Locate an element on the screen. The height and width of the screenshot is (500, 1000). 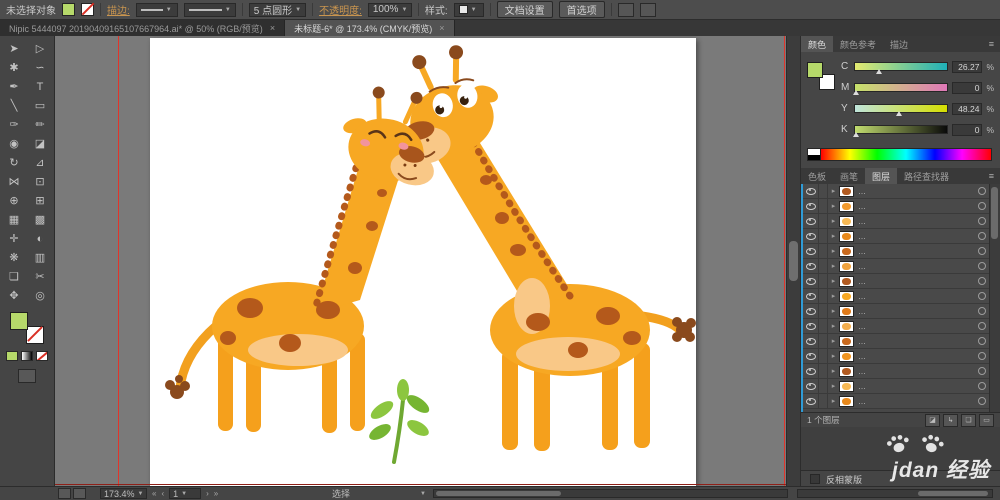
tool-free-transform: ⊡ is located at coordinates (40, 181).